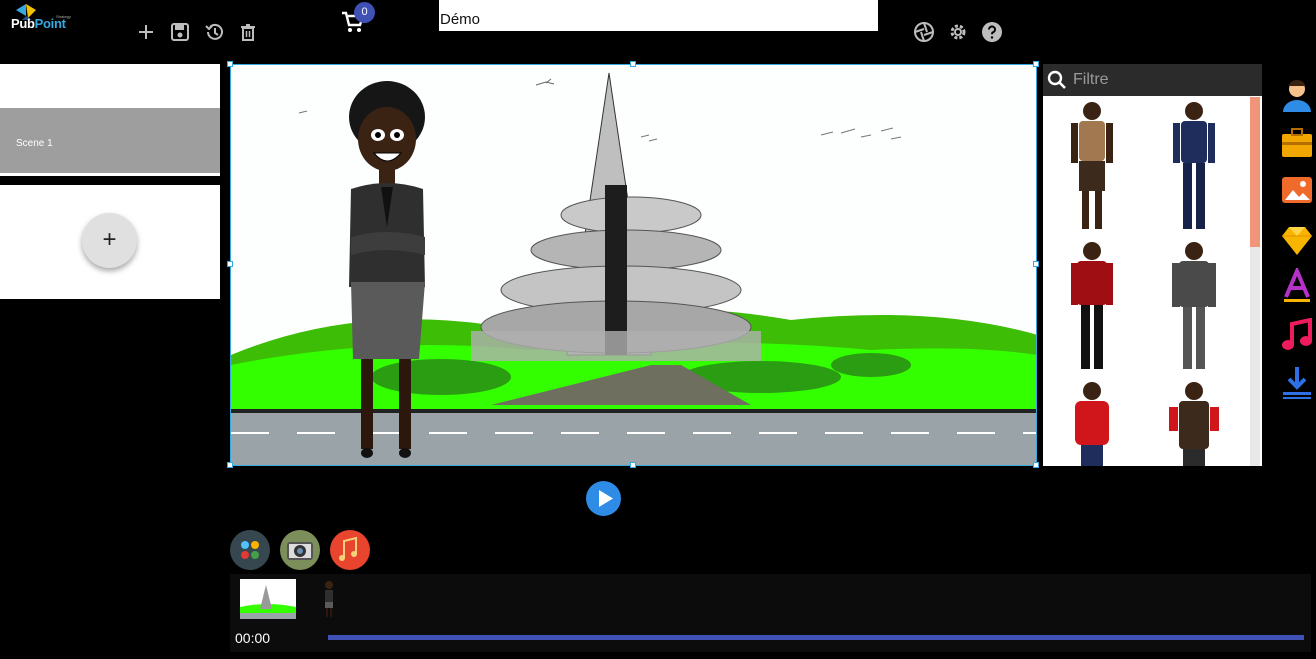  I want to click on text-icon, so click(1297, 284).